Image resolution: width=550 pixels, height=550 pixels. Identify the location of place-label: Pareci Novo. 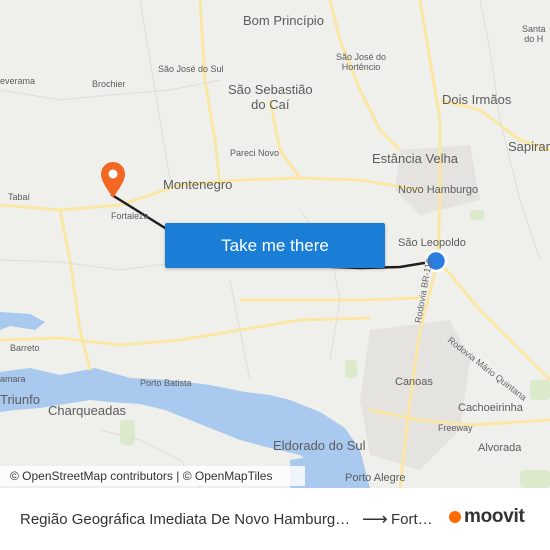
(255, 153).